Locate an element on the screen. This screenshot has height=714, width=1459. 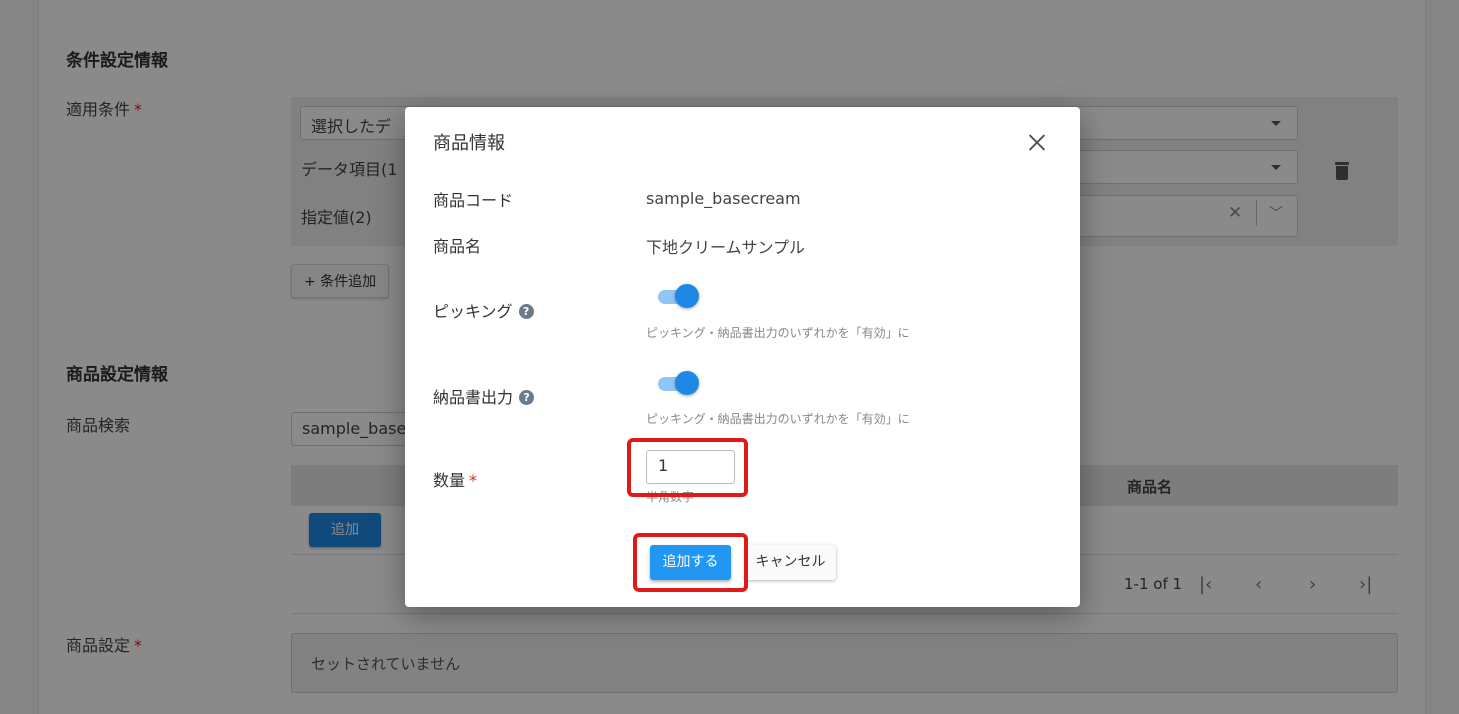
delivery-note-label: 納品書出力? is located at coordinates (484, 396).